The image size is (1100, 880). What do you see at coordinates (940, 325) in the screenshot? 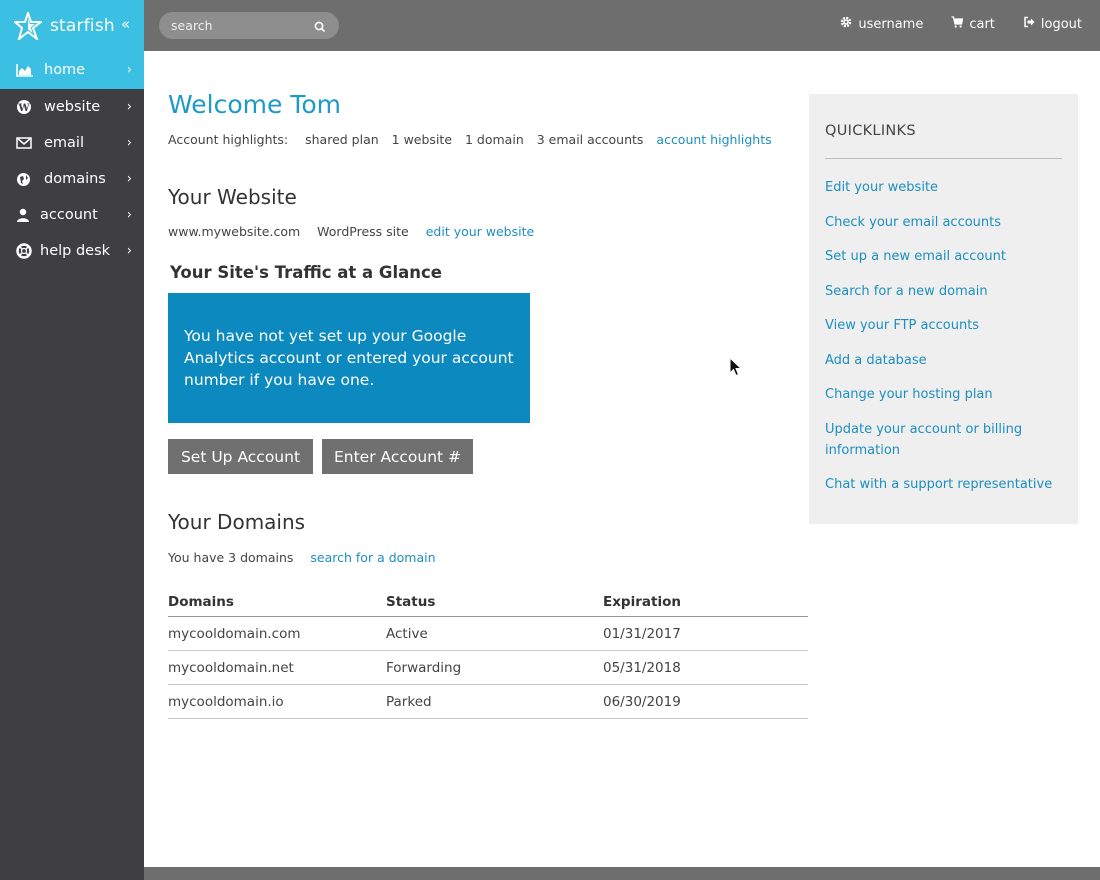
I see `quicklink-ftp-accounts: View your FTP accounts` at bounding box center [940, 325].